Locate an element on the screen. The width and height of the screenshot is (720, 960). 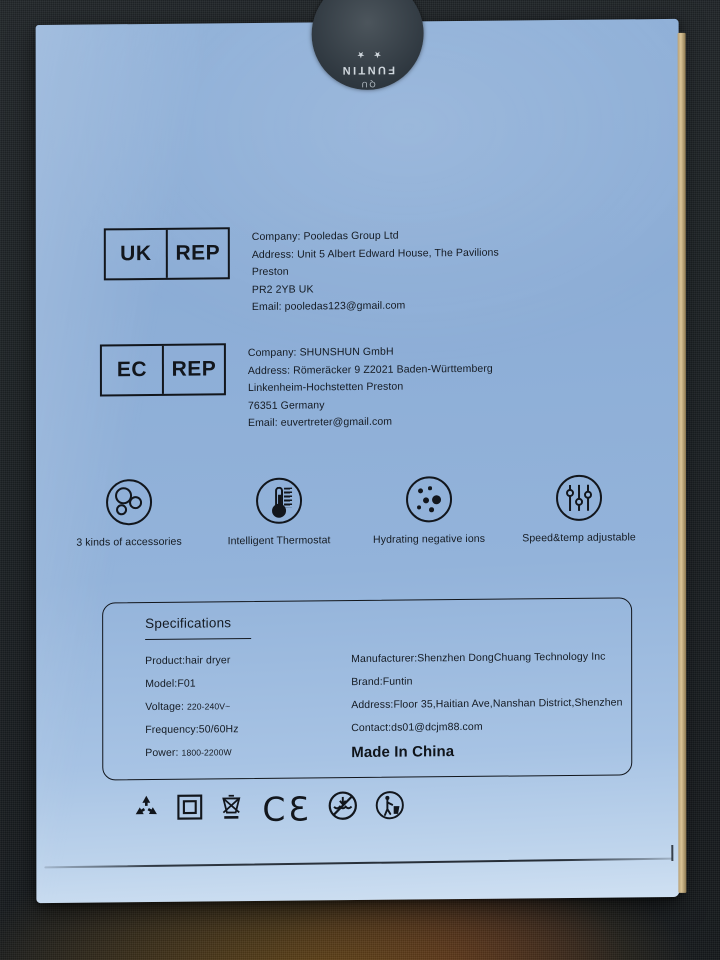
do-not-dispose-in-water-icon is located at coordinates (343, 808).